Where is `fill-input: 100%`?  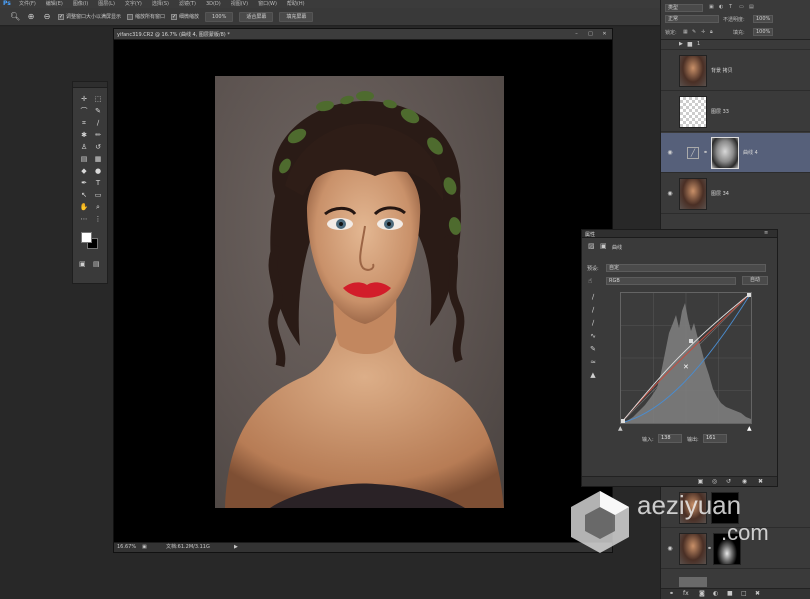 fill-input: 100% is located at coordinates (763, 32).